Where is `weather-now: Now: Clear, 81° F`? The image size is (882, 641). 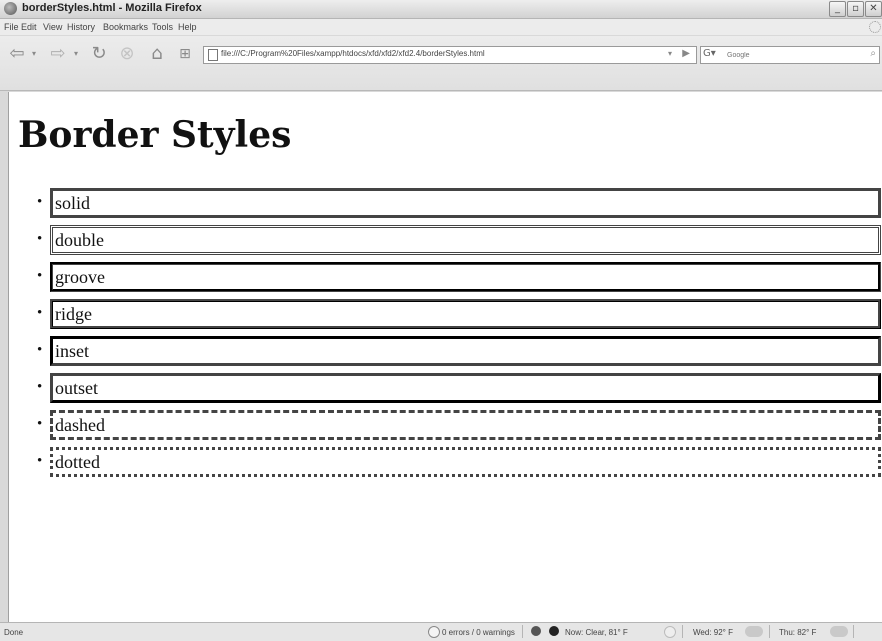 weather-now: Now: Clear, 81° F is located at coordinates (596, 632).